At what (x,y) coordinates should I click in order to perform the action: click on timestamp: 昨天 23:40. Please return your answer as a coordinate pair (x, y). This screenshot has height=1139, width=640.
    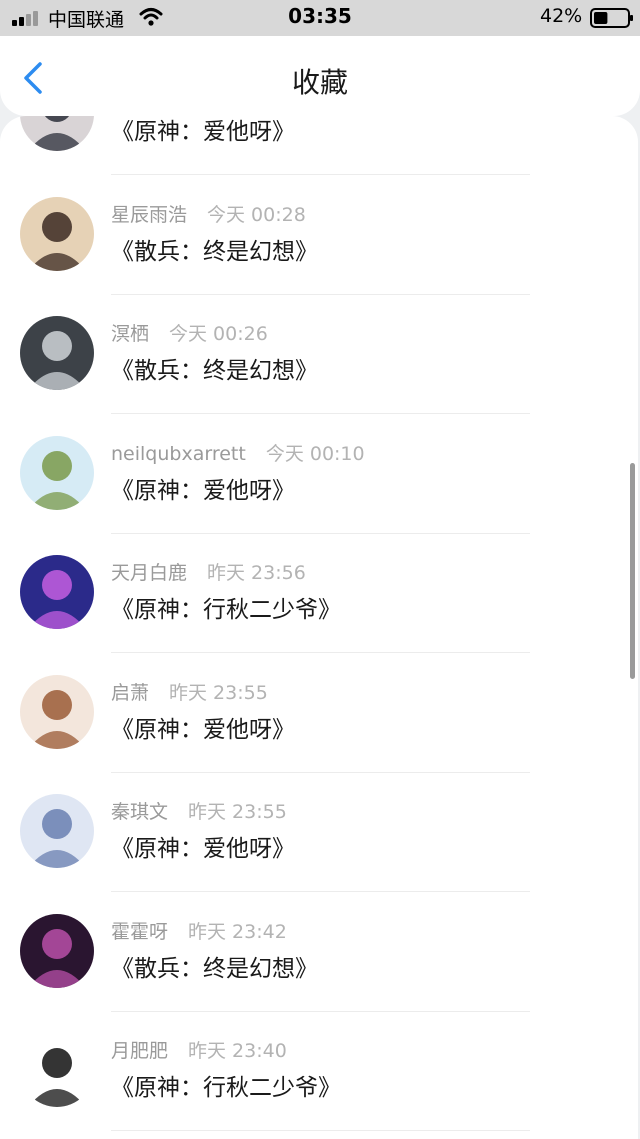
    Looking at the image, I should click on (237, 1051).